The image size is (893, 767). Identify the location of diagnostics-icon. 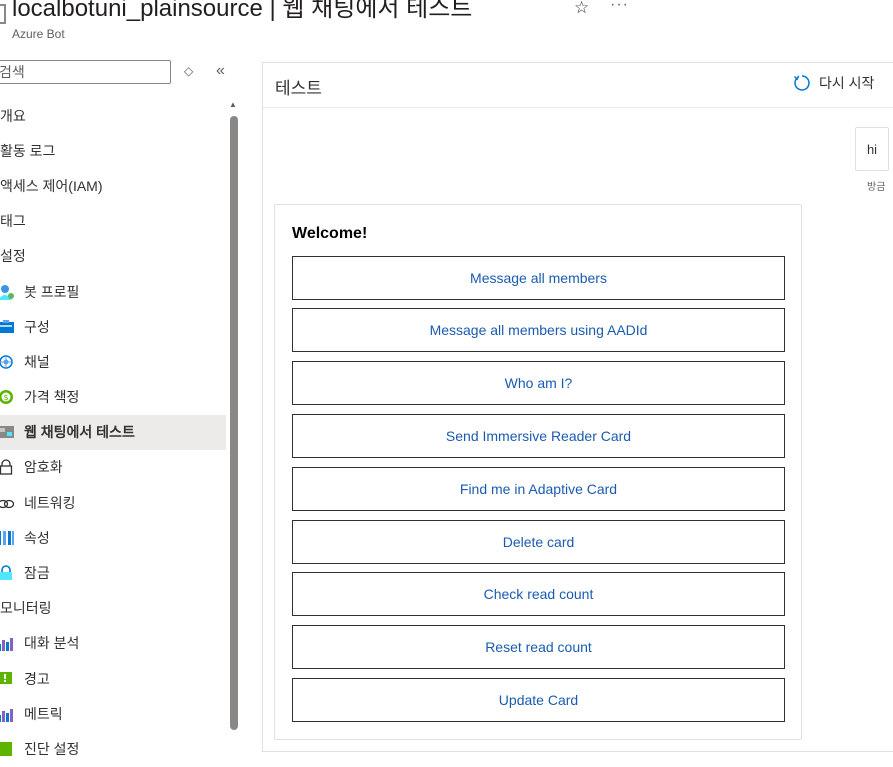
(7, 749).